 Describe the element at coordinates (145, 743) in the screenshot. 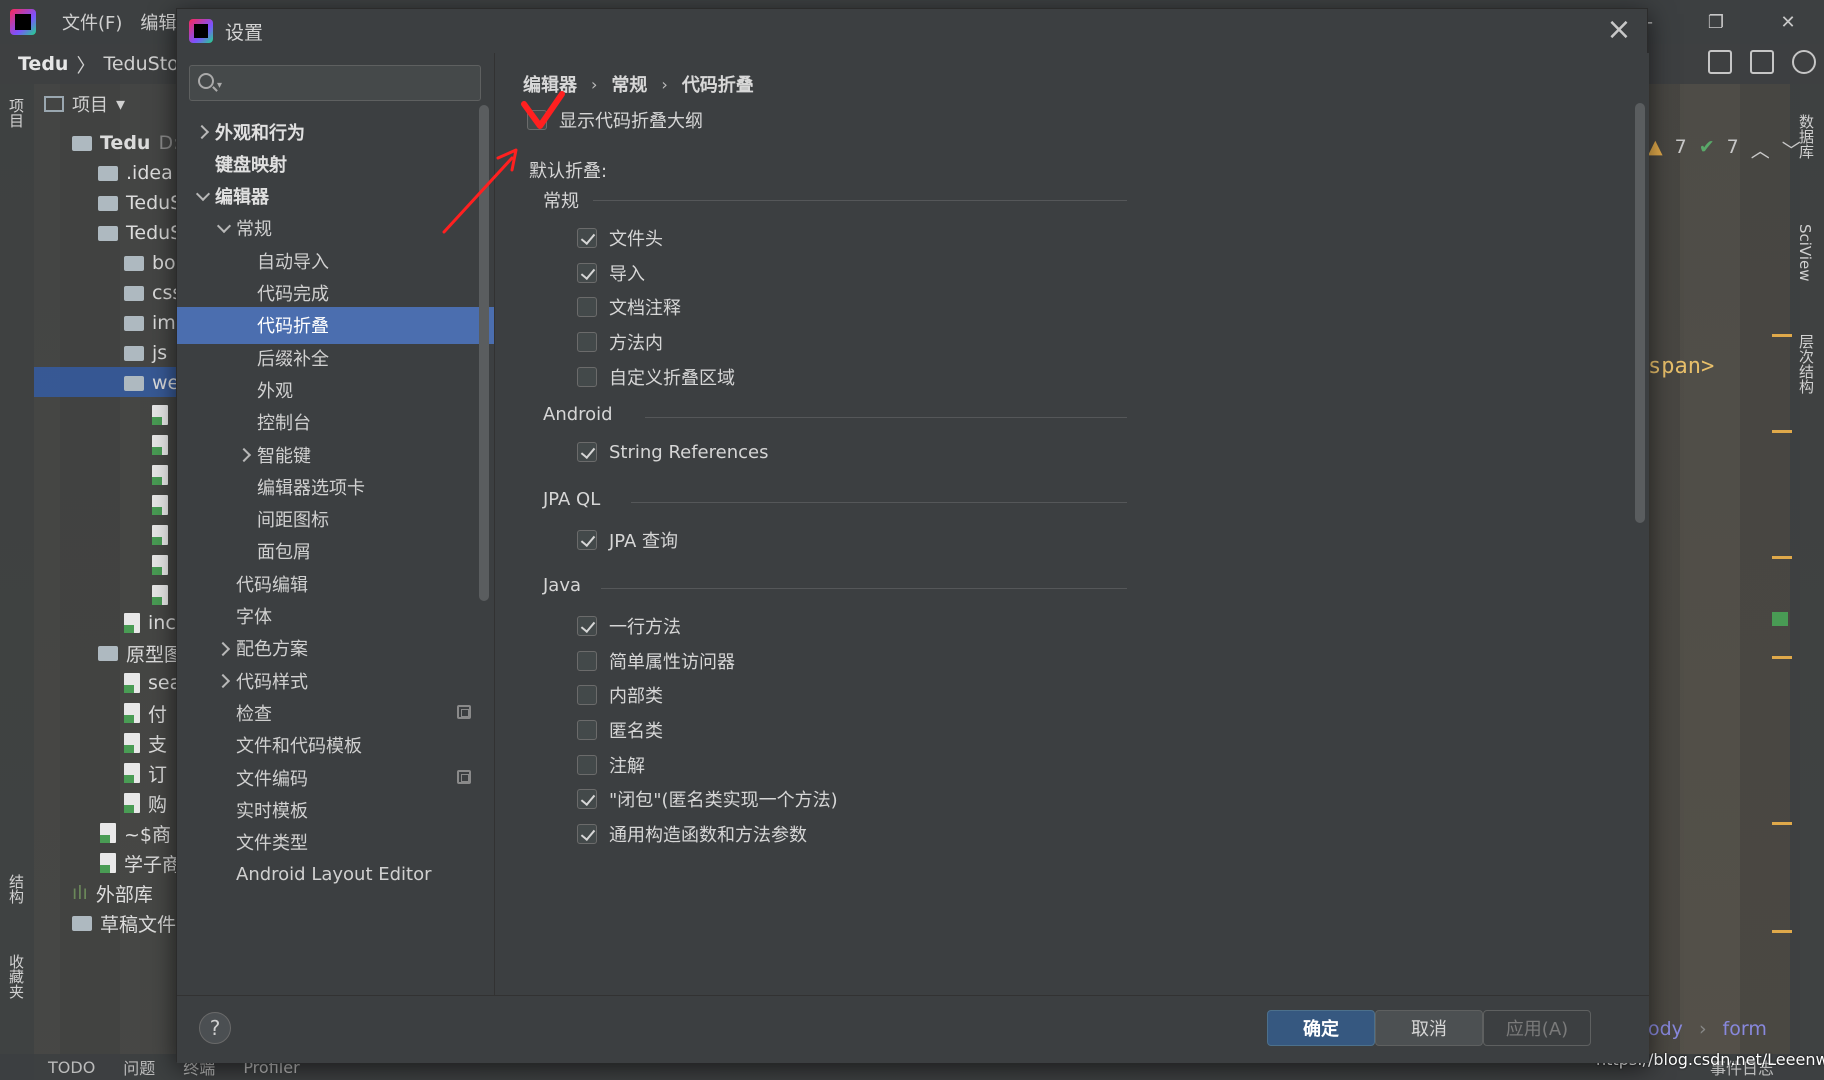

I see `tree-item: 支` at that location.